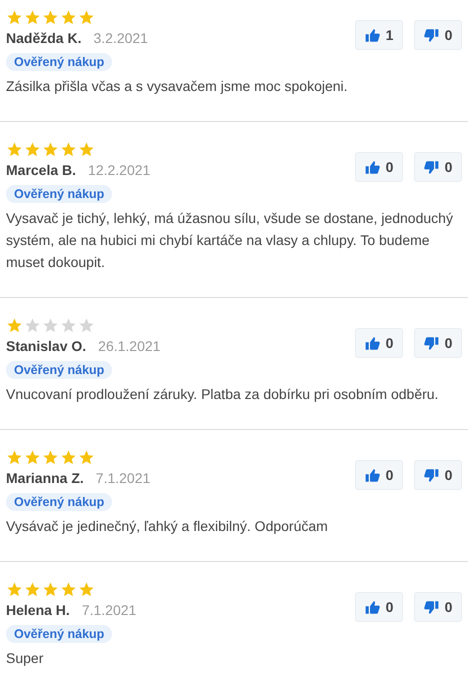 This screenshot has width=472, height=674. What do you see at coordinates (129, 346) in the screenshot?
I see `review-date: 26.1.2021` at bounding box center [129, 346].